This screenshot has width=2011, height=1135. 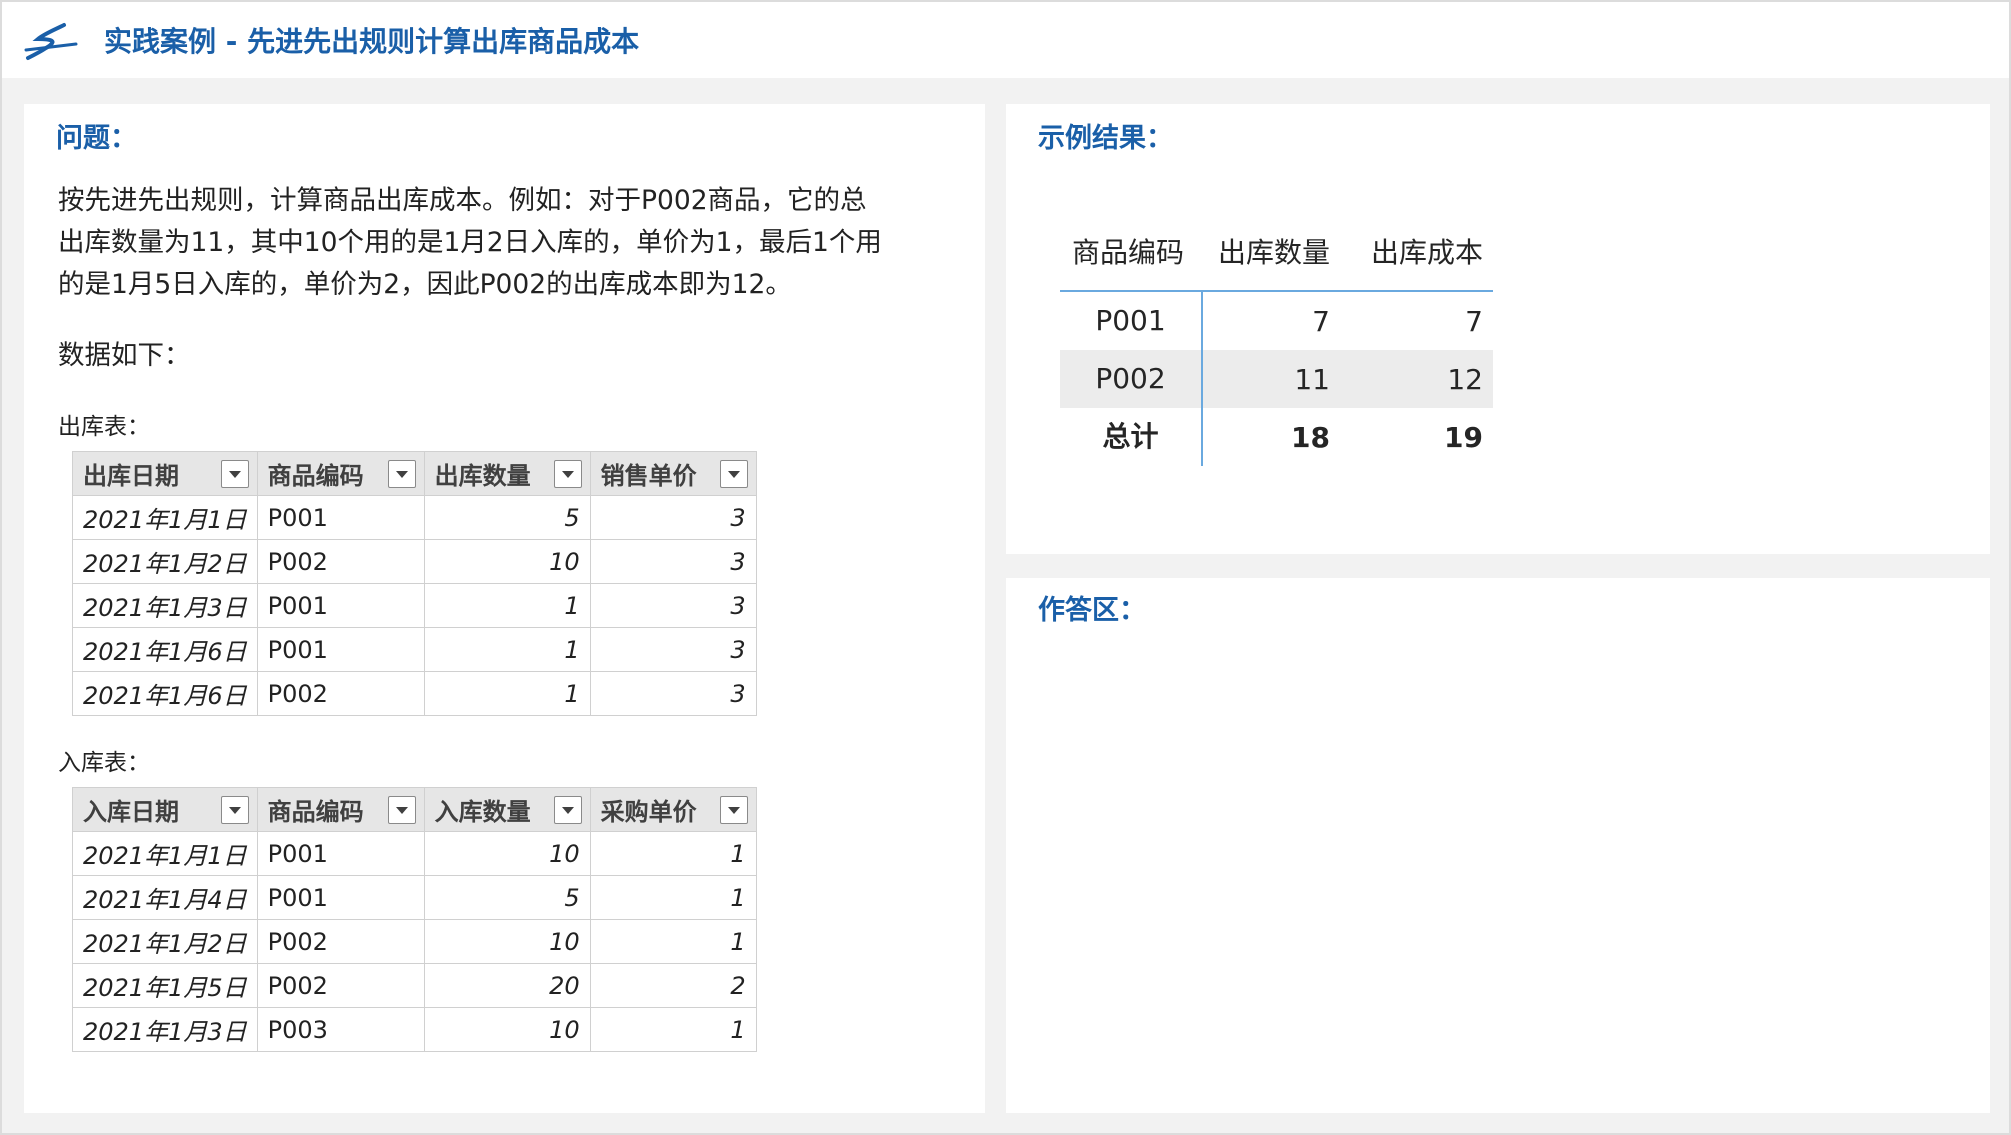 I want to click on column-header-purchase-price: 采购单价, so click(x=673, y=809).